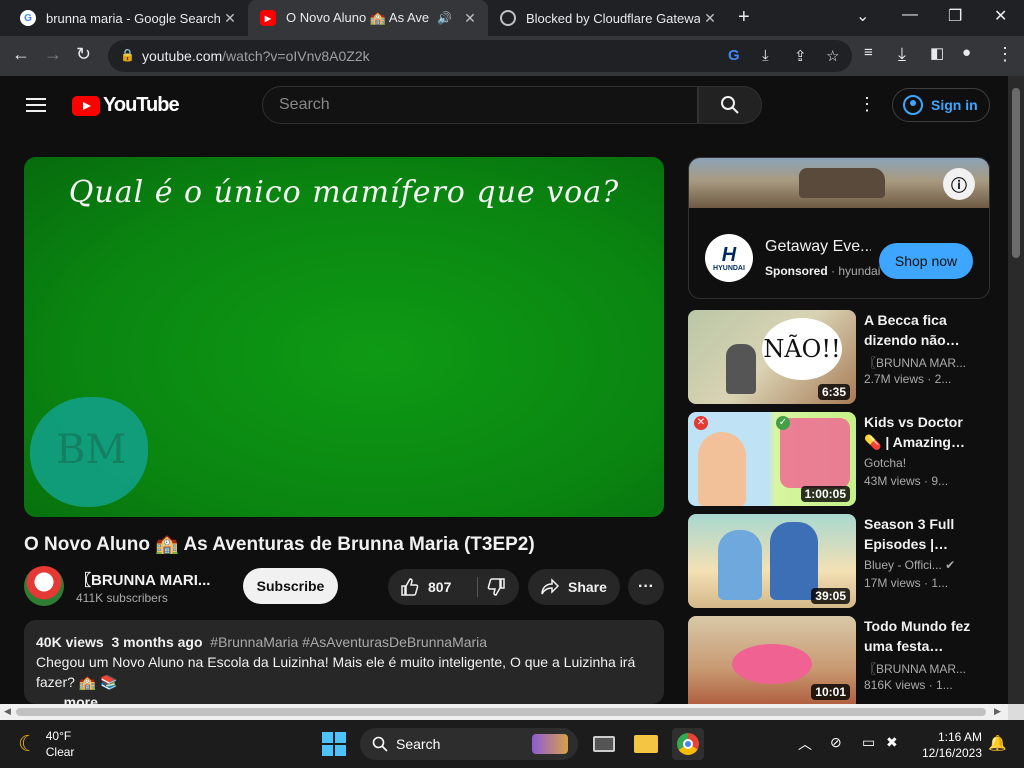 The width and height of the screenshot is (1024, 768). What do you see at coordinates (496, 589) in the screenshot?
I see `dislike-button` at bounding box center [496, 589].